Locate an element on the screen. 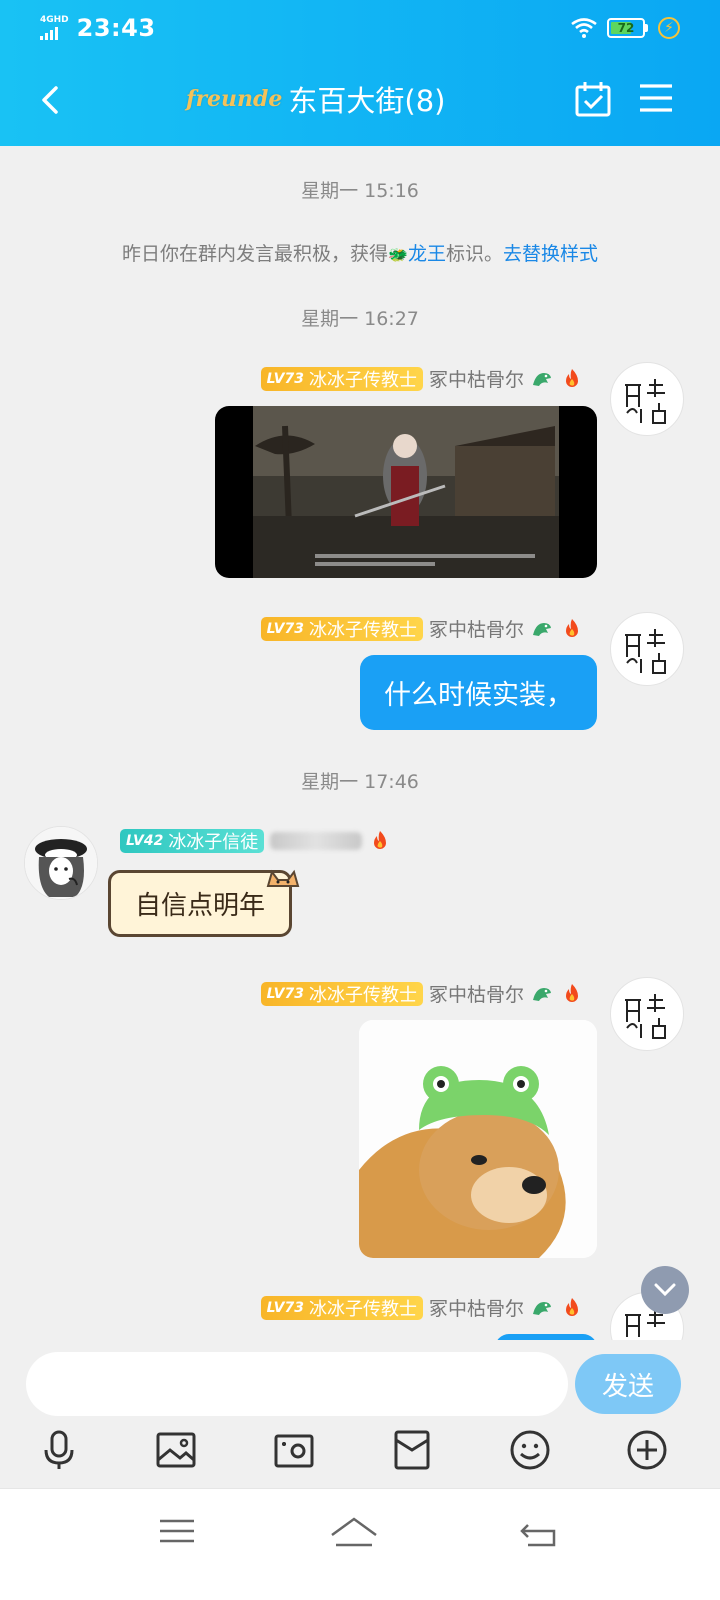 The height and width of the screenshot is (1600, 720). plus-icon is located at coordinates (647, 1450).